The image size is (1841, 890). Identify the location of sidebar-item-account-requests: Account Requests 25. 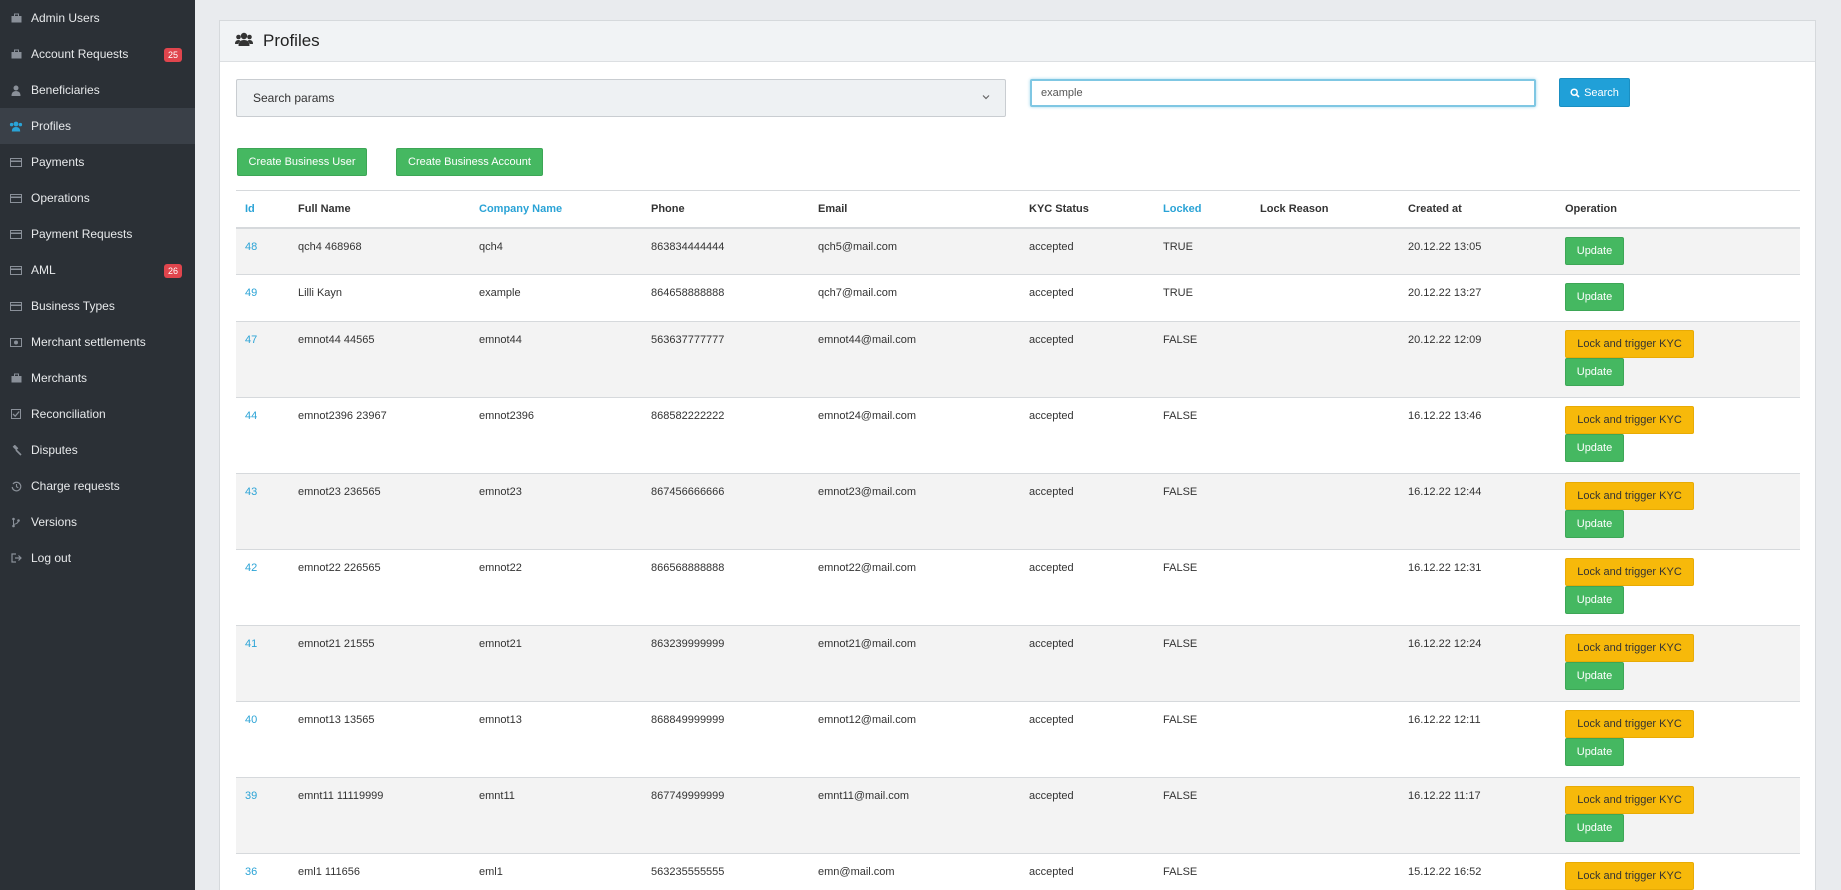
(97, 54).